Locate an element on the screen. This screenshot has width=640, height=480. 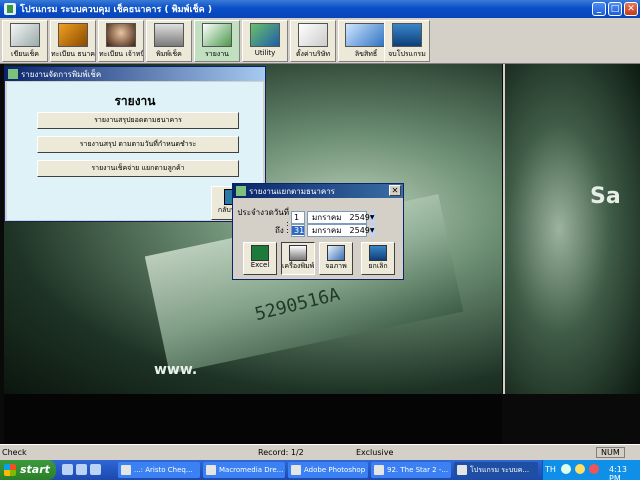
printer-output-button: เครื่องพิมพ์ is located at coordinates (298, 258).